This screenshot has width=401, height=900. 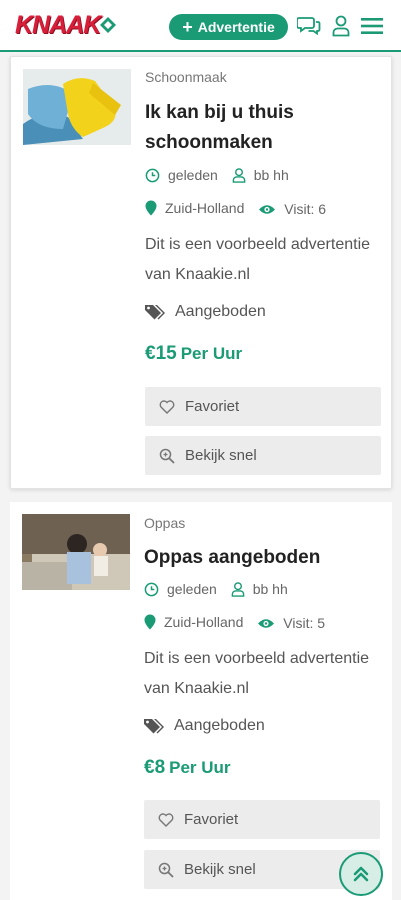 I want to click on hamburger-icon, so click(x=372, y=26).